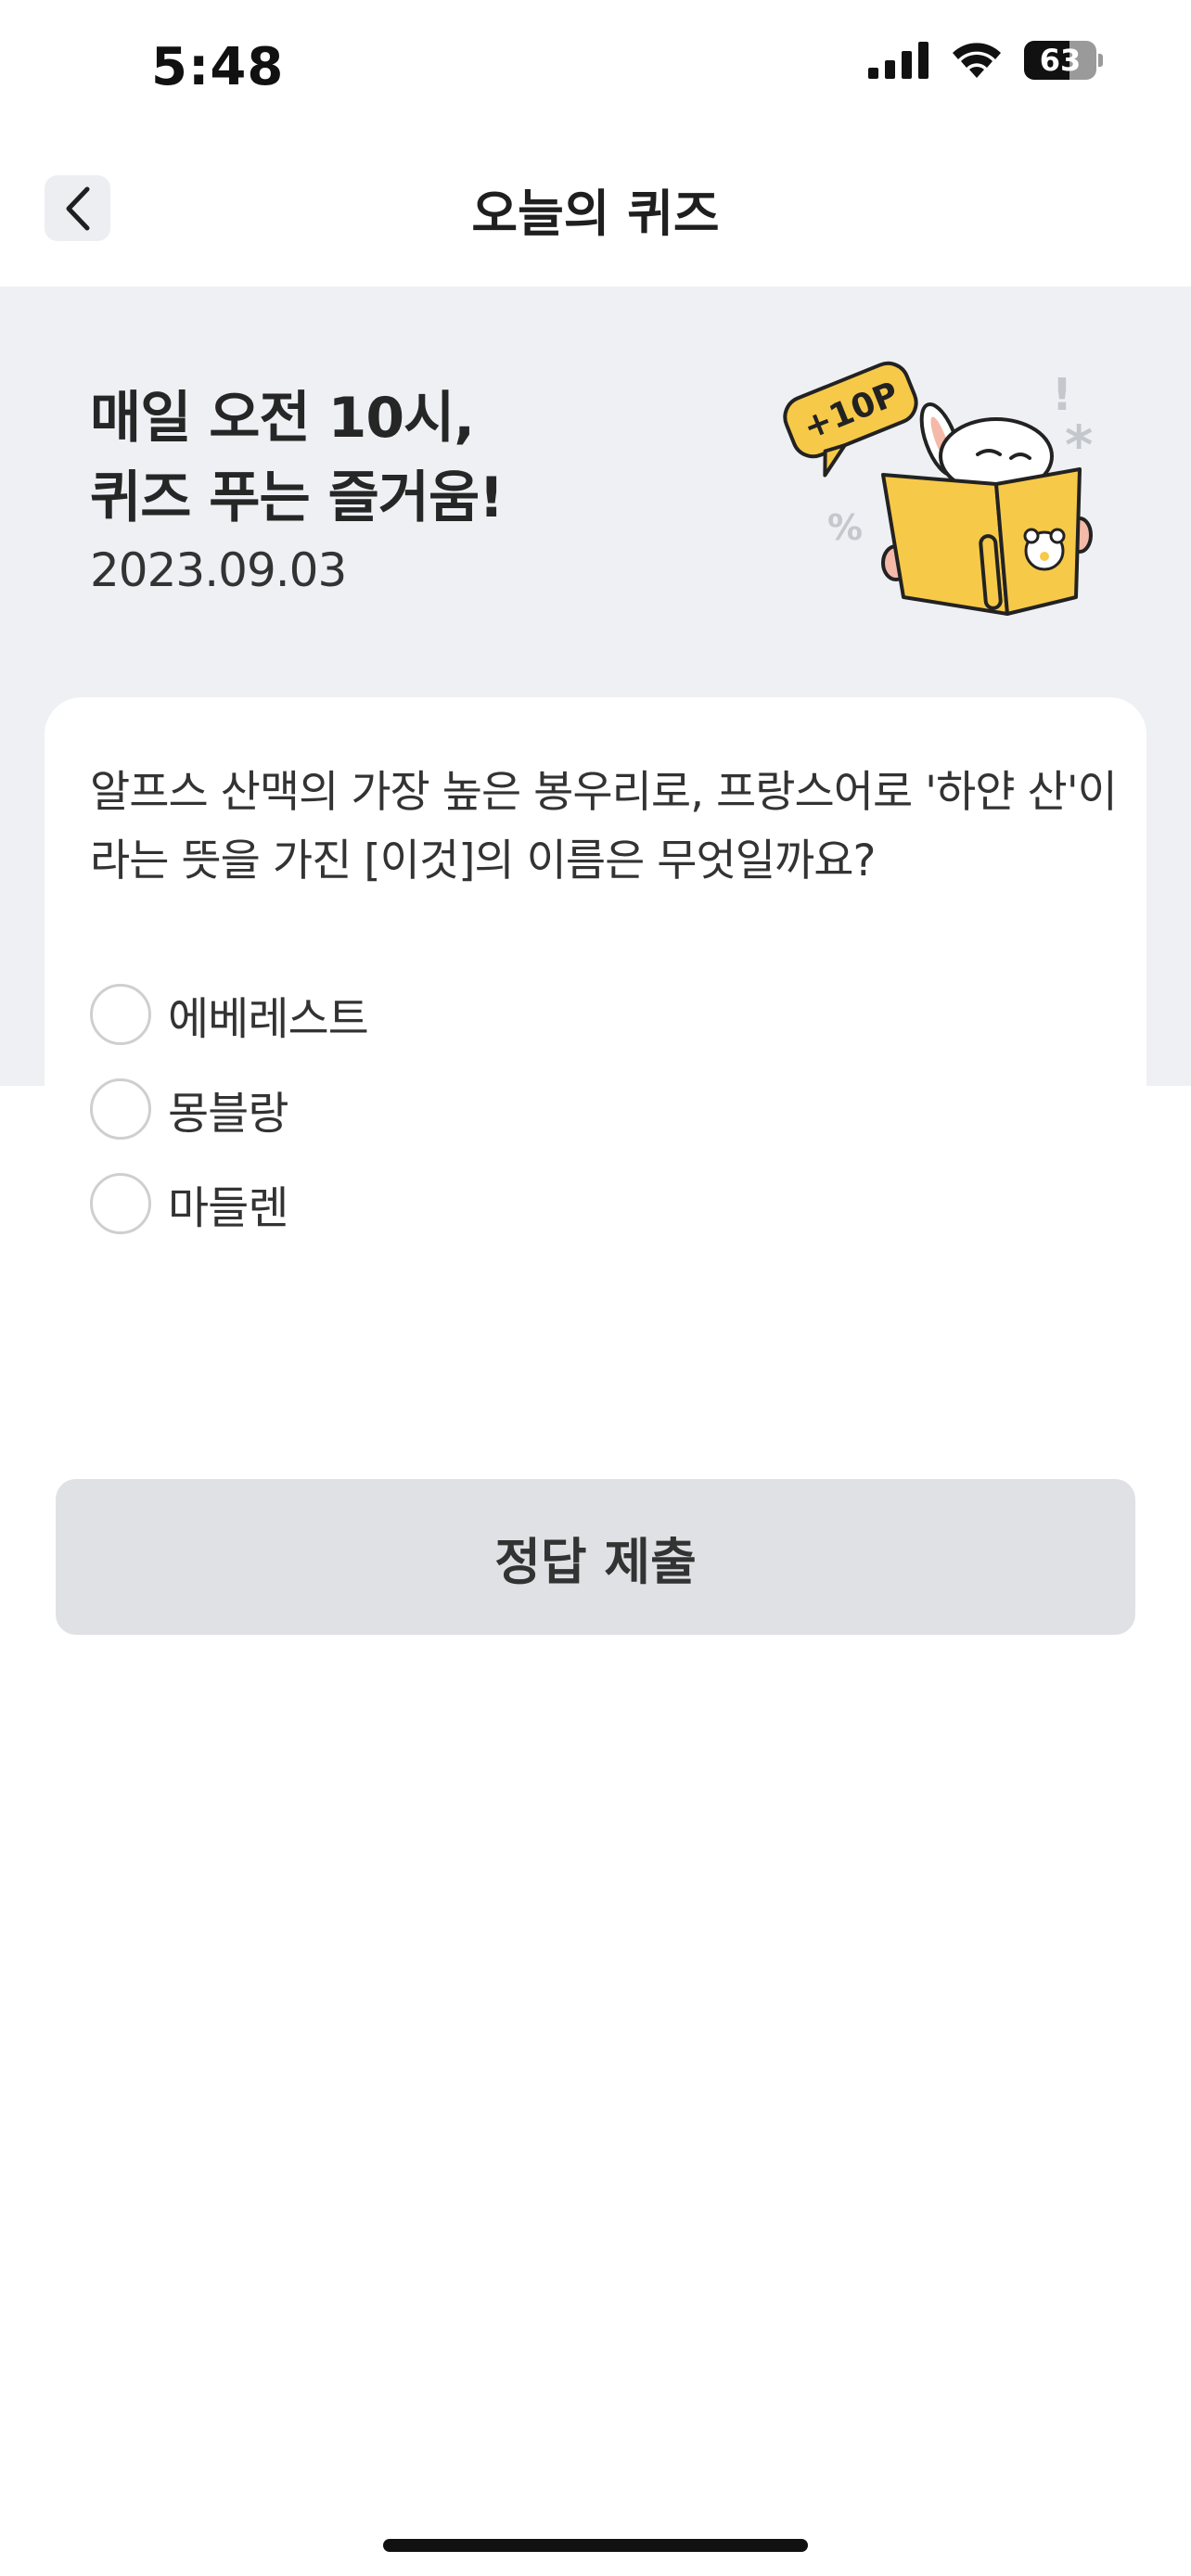 The image size is (1191, 2576). I want to click on asterisk-mark: *, so click(1079, 445).